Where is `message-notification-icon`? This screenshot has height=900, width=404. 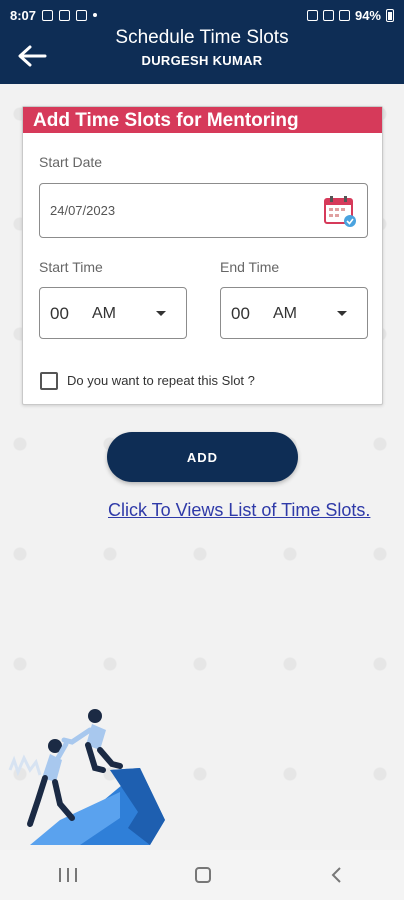
message-notification-icon is located at coordinates (82, 15).